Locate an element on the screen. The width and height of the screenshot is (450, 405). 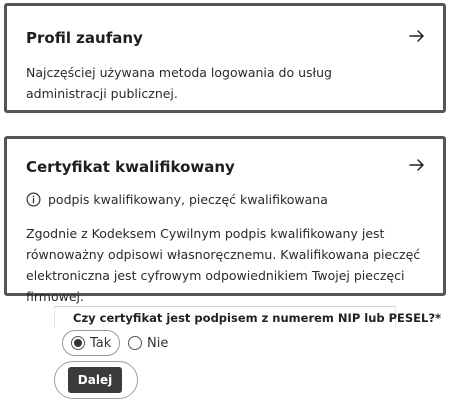
radio-option-nie: Nie is located at coordinates (148, 343).